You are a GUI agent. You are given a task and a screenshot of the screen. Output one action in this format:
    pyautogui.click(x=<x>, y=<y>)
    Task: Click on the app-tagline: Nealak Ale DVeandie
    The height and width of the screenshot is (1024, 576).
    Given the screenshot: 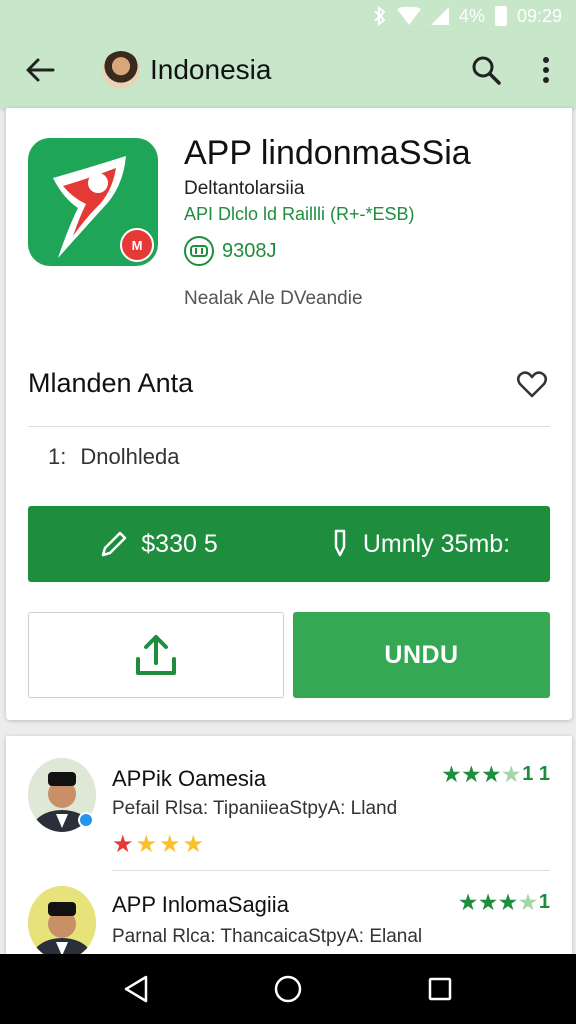 What is the action you would take?
    pyautogui.click(x=273, y=298)
    